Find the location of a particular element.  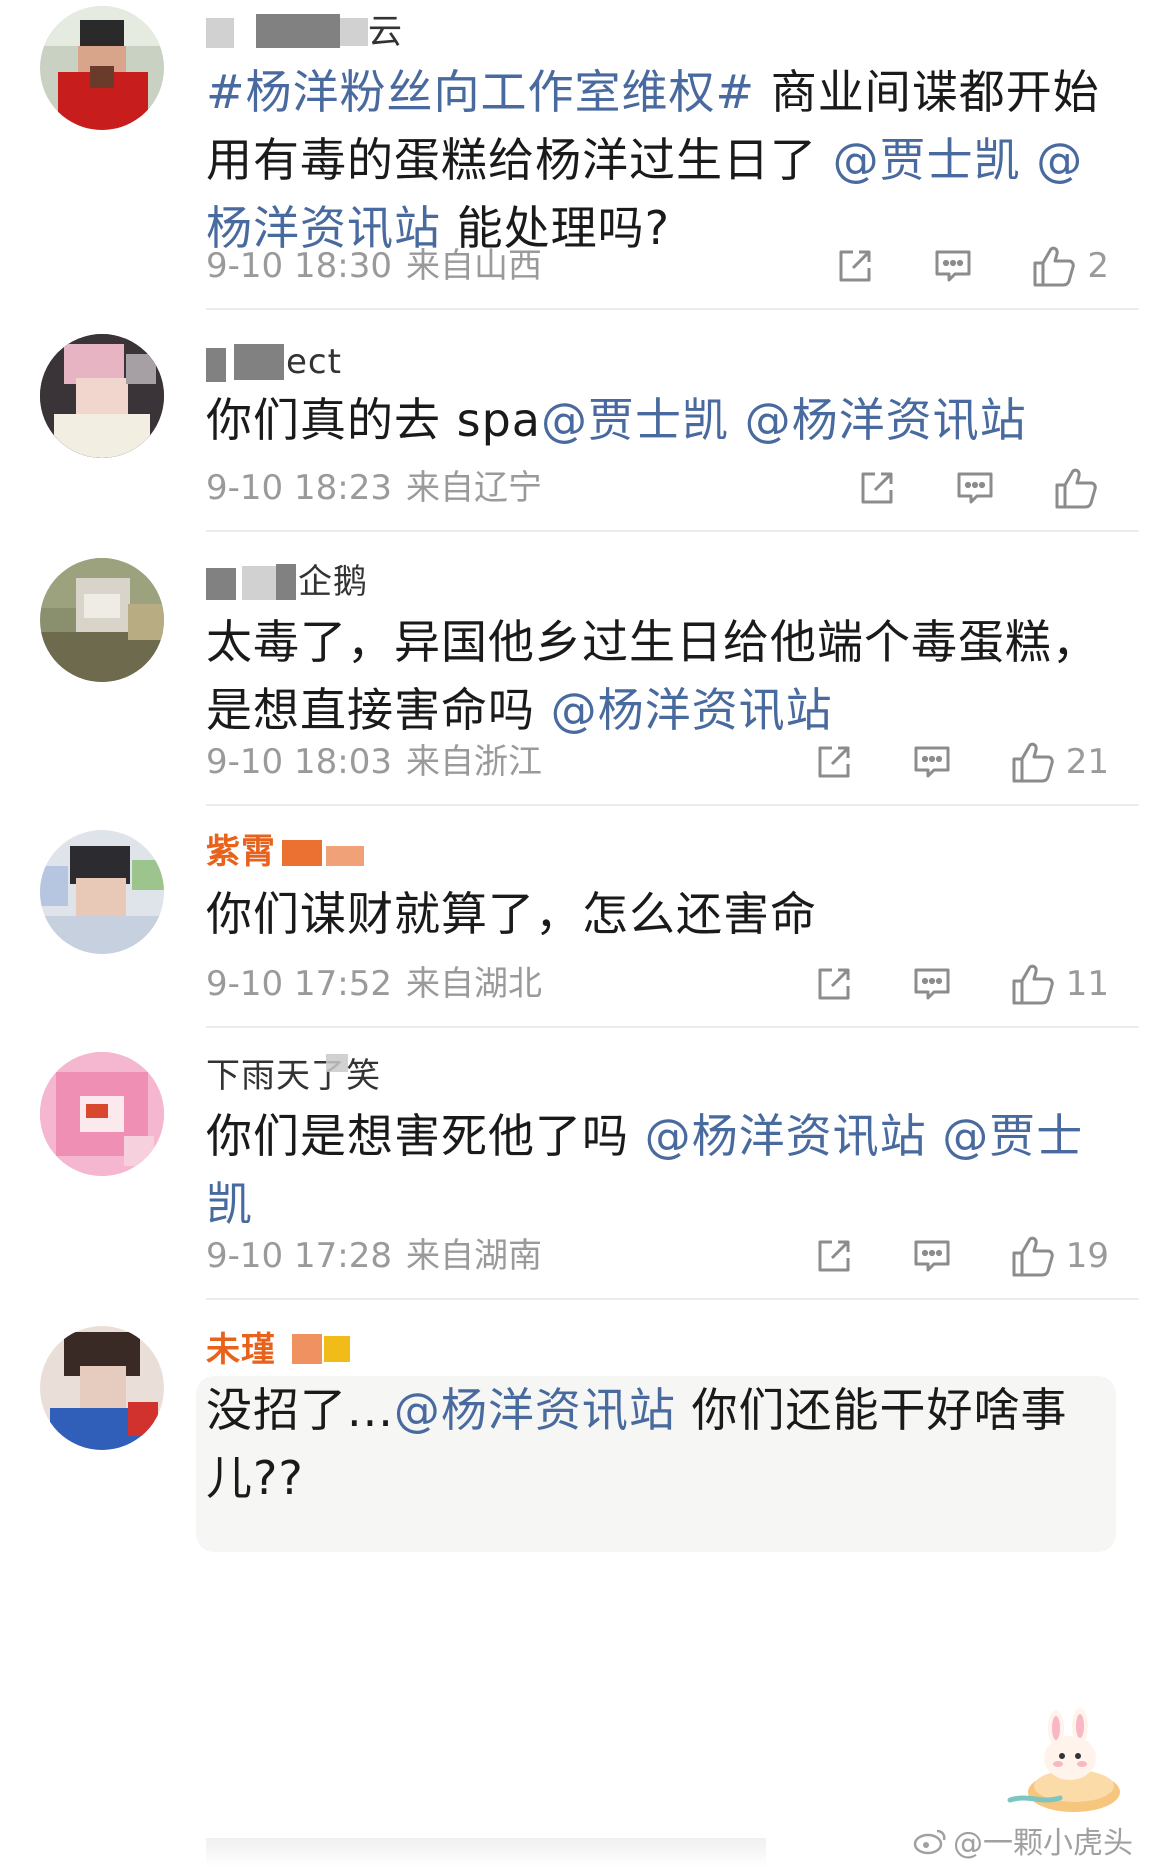

username-text: 紫霄 is located at coordinates (241, 852).